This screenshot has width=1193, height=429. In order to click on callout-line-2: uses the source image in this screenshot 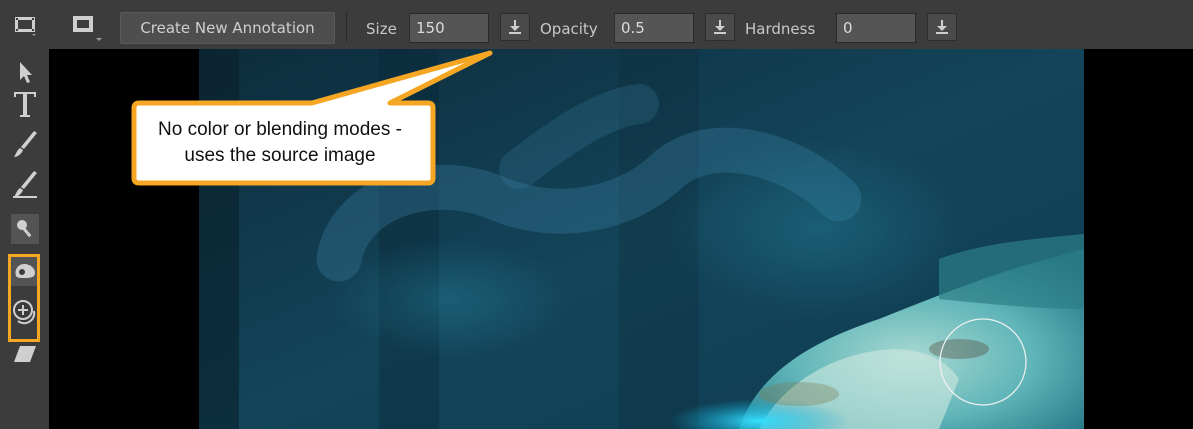, I will do `click(280, 155)`.